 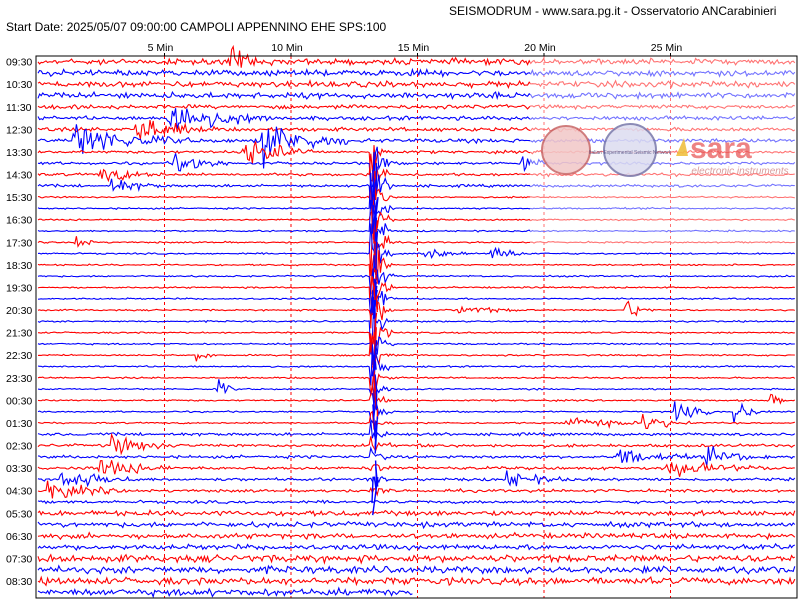 What do you see at coordinates (19, 492) in the screenshot?
I see `y-time-label: 04:30` at bounding box center [19, 492].